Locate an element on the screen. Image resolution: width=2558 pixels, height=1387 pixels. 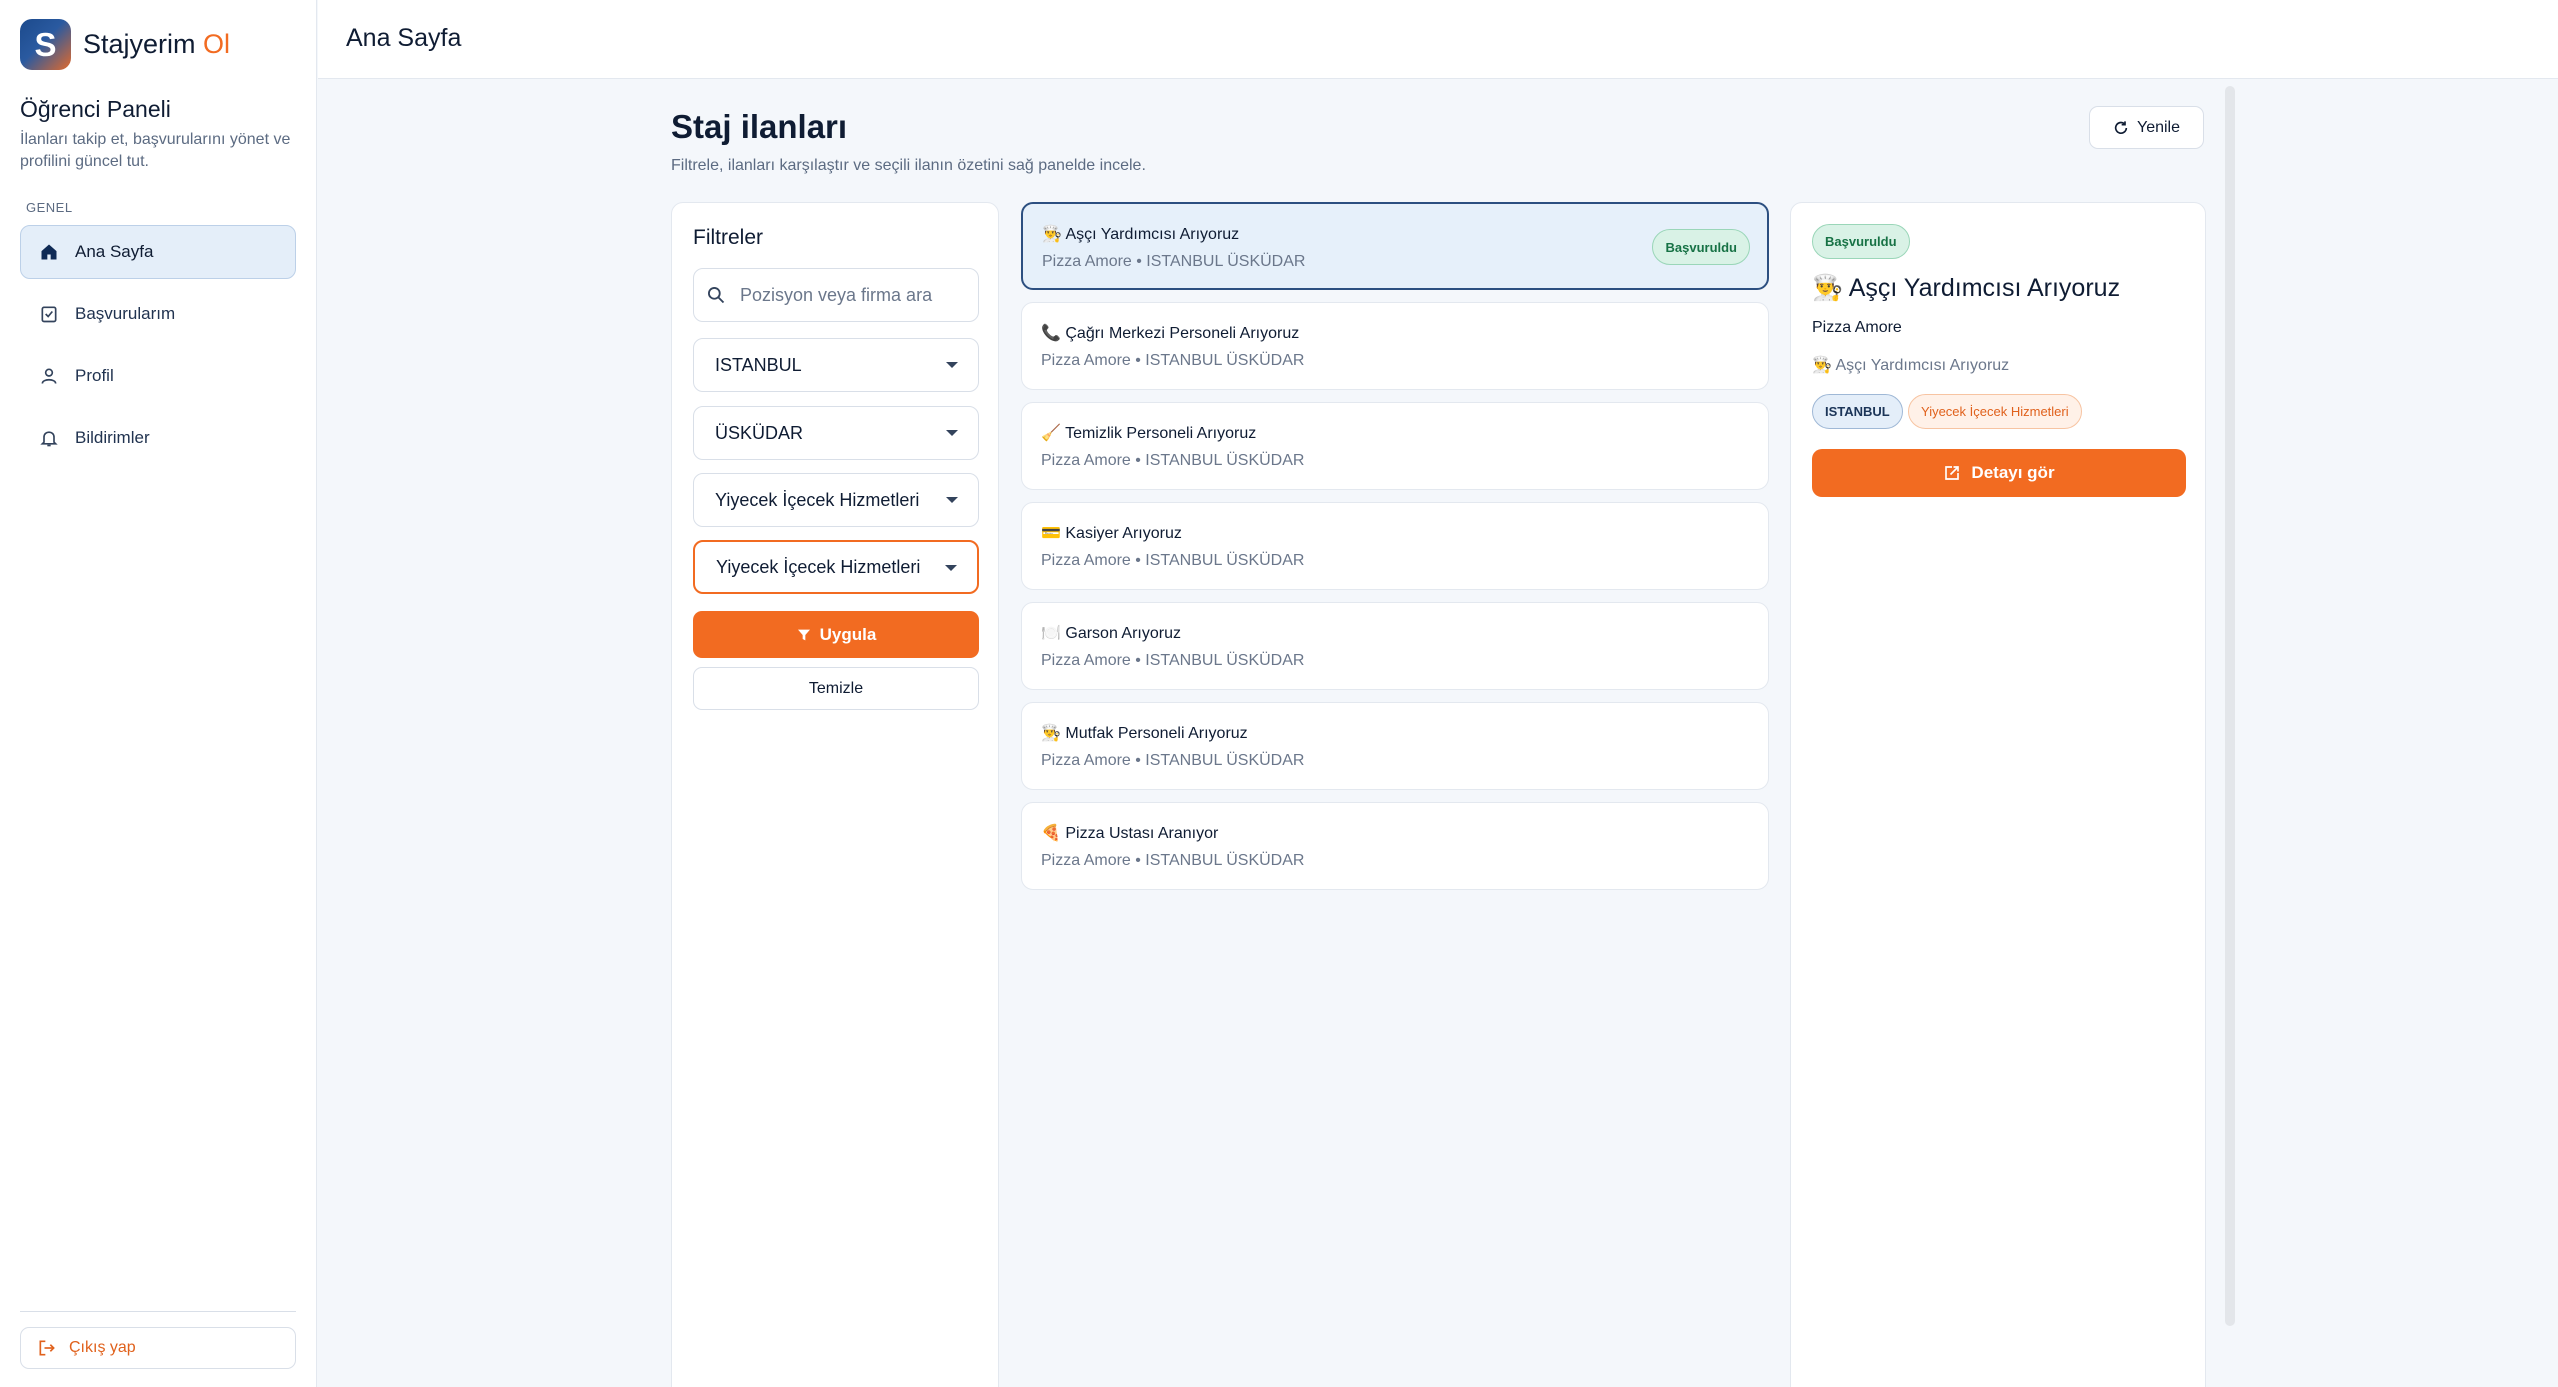
logout-button: Çıkış yap is located at coordinates (158, 1348).